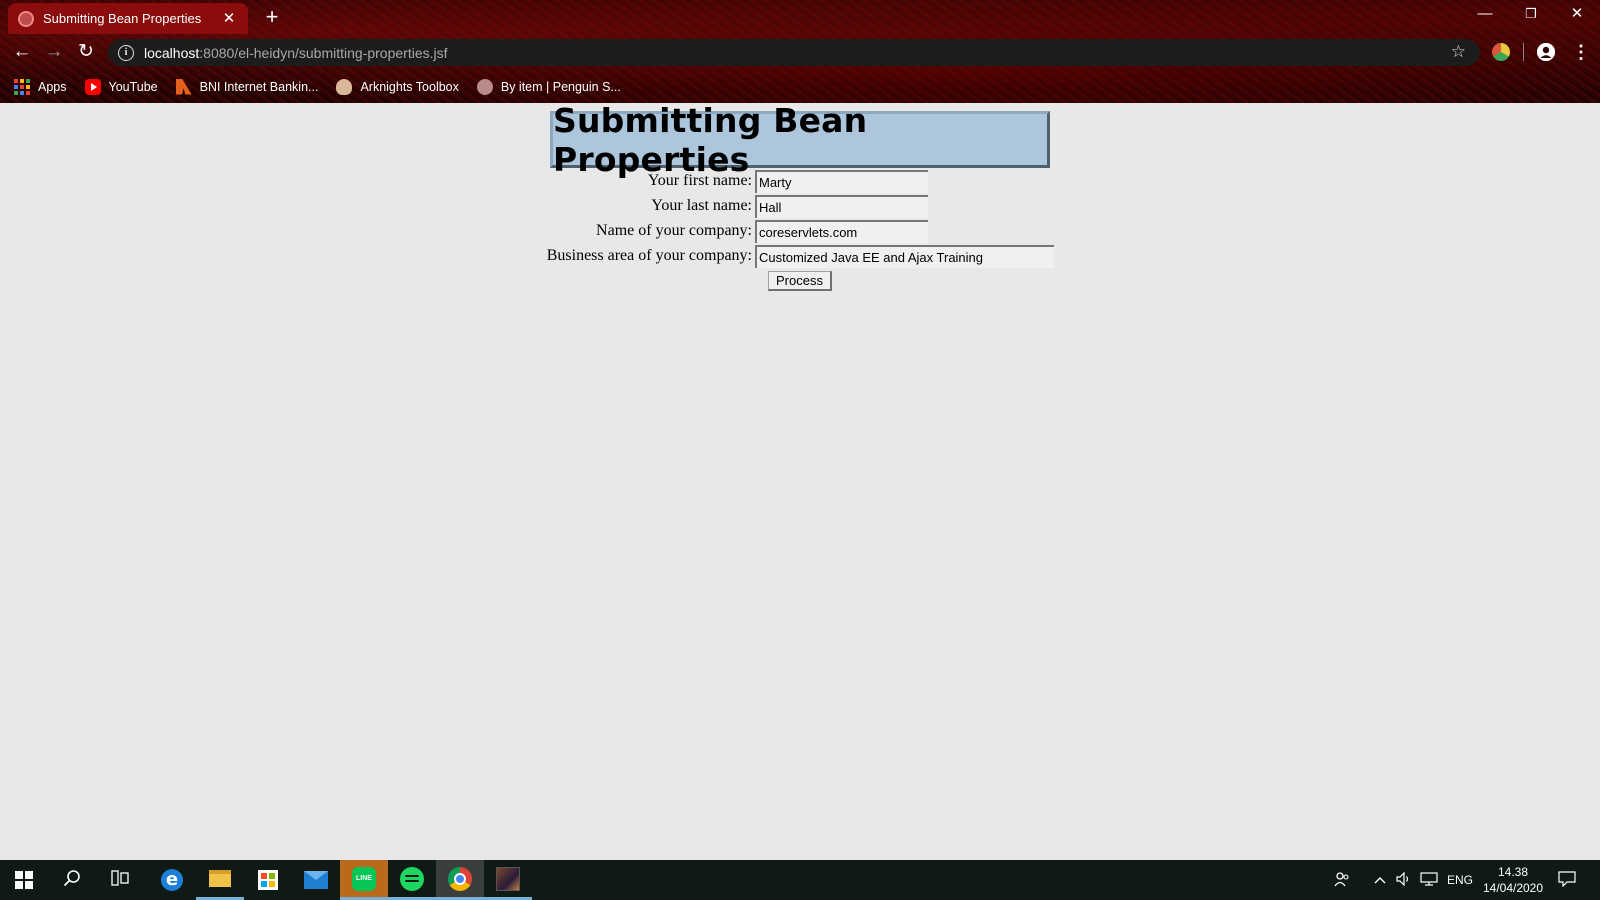 This screenshot has height=900, width=1600. I want to click on mail-icon, so click(316, 880).